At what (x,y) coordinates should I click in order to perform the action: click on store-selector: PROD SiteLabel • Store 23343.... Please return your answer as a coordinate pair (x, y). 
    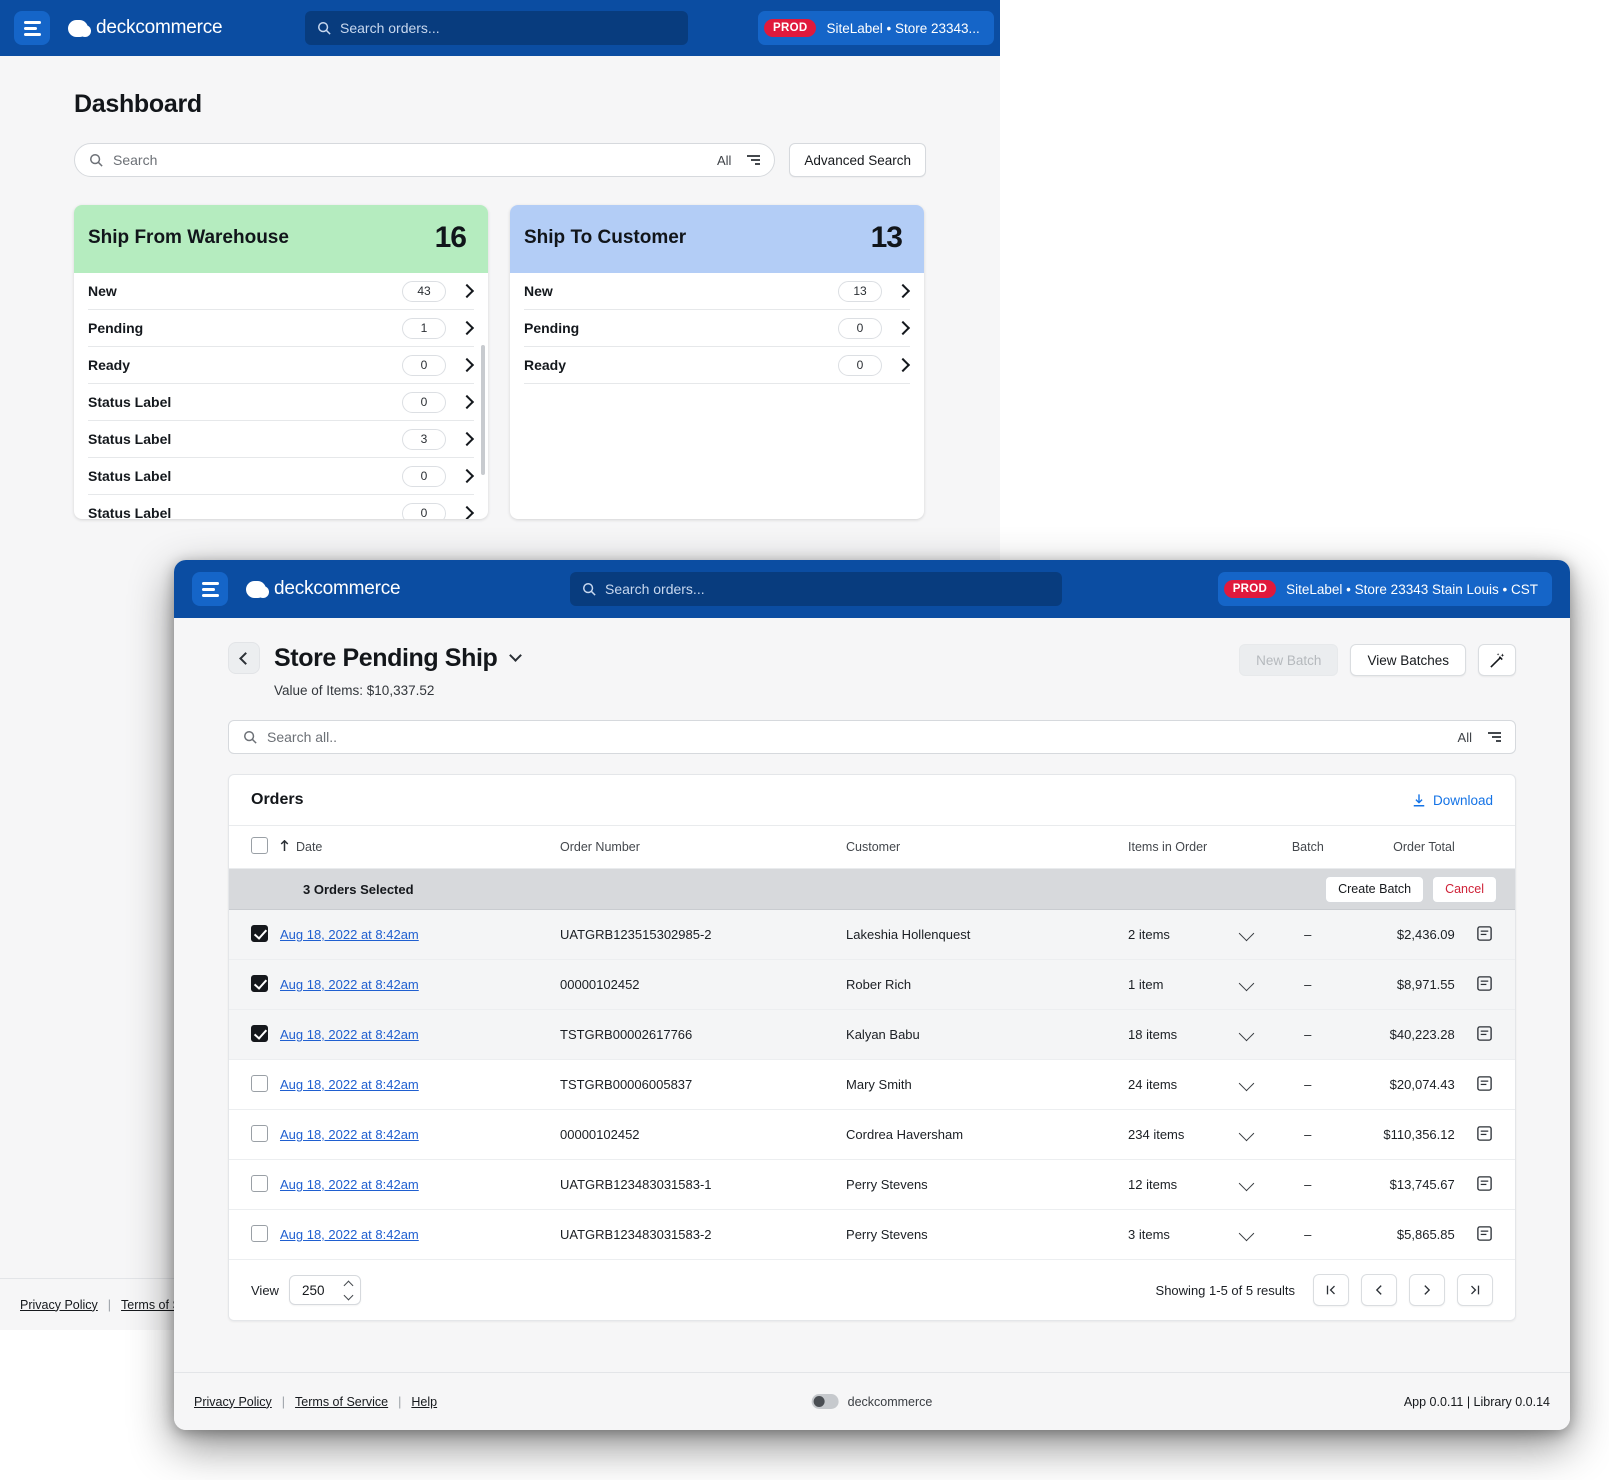
    Looking at the image, I should click on (876, 28).